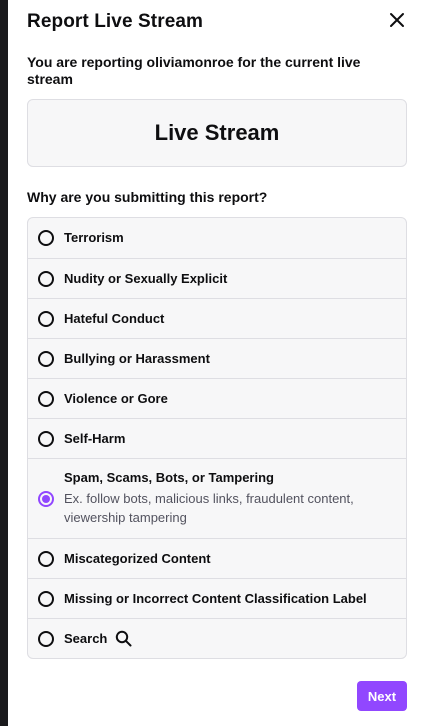 The height and width of the screenshot is (726, 421). Describe the element at coordinates (94, 237) in the screenshot. I see `reason-label: Terrorism` at that location.